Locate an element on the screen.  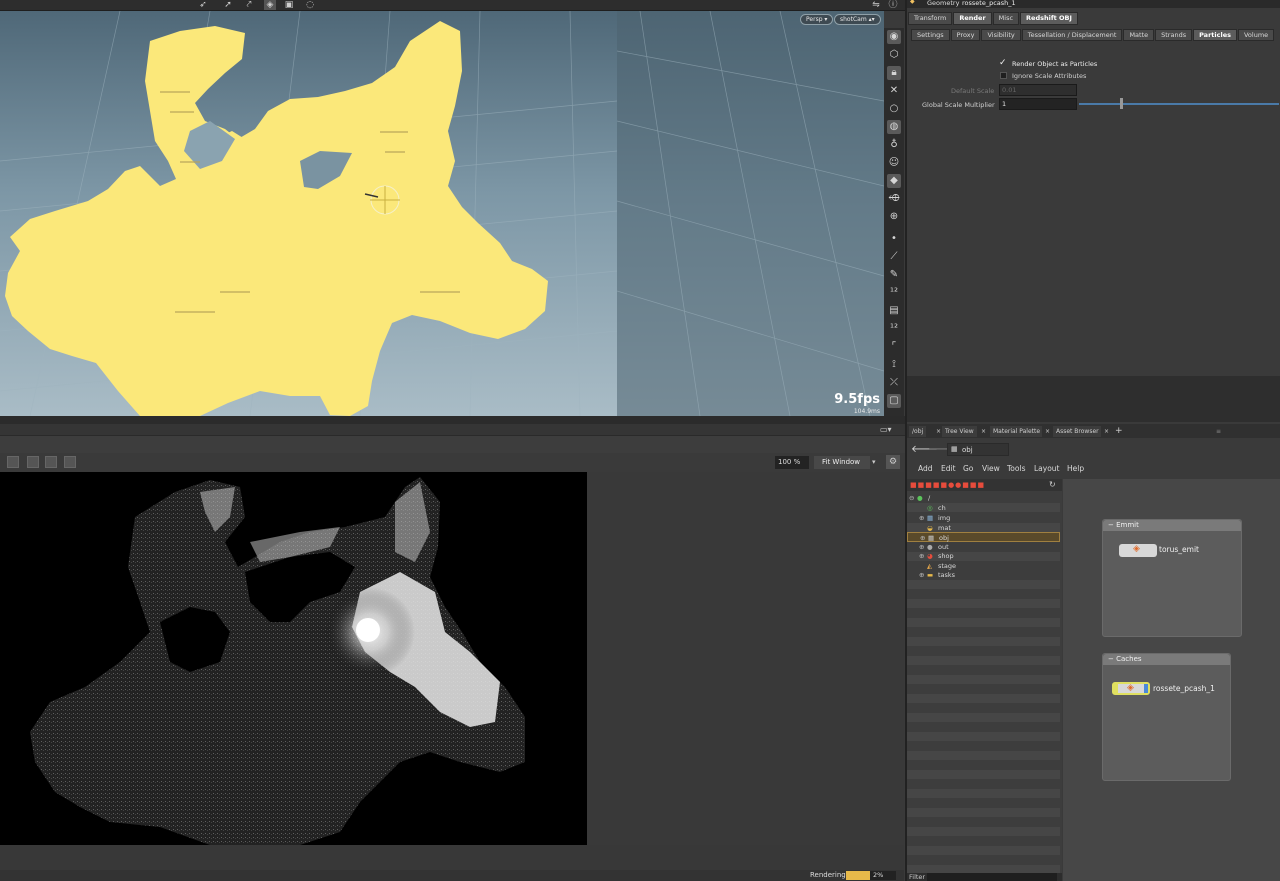
branch-icon: ⟟ is located at coordinates (894, 365).